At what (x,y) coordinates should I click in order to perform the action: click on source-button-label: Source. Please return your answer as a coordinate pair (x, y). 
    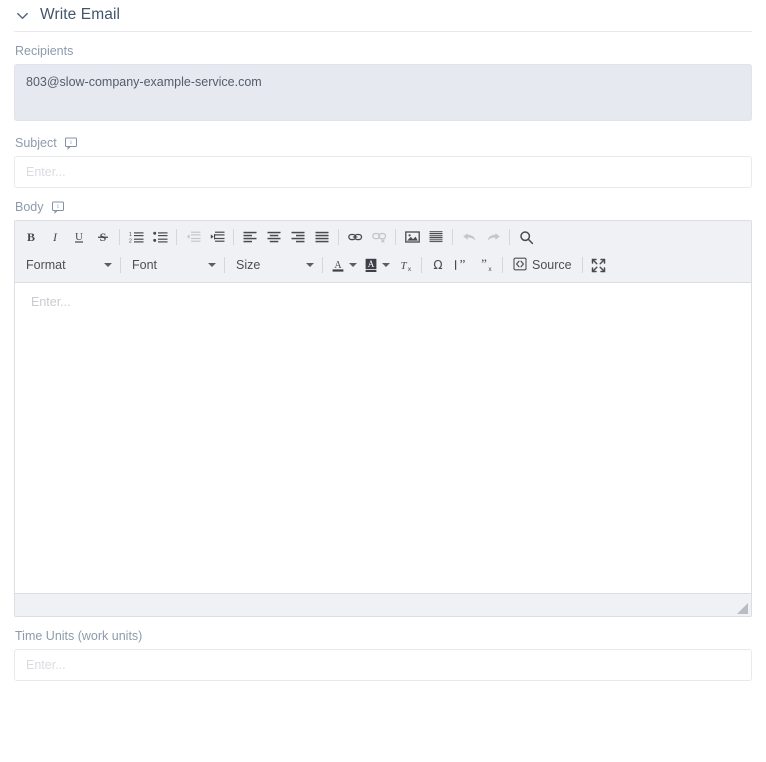
    Looking at the image, I should click on (552, 265).